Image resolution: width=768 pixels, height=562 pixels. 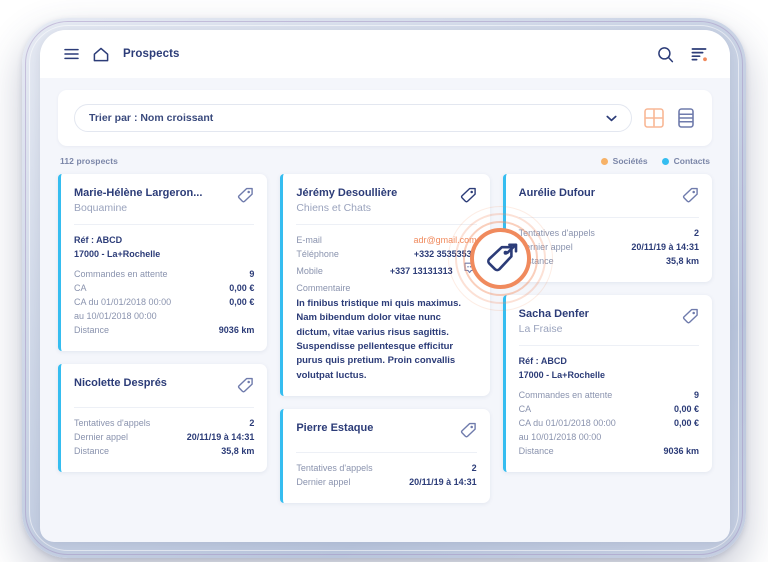 I want to click on app-header: Prospects, so click(x=385, y=54).